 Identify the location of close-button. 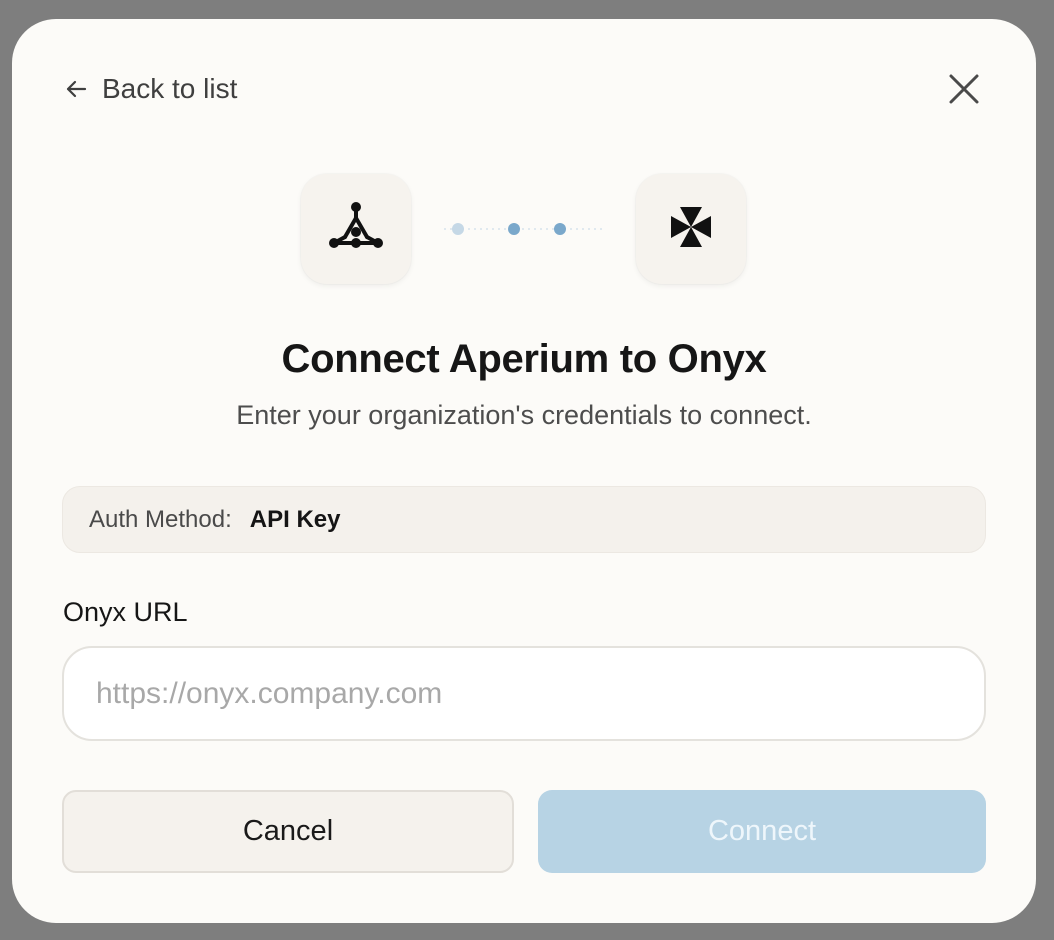
(964, 89).